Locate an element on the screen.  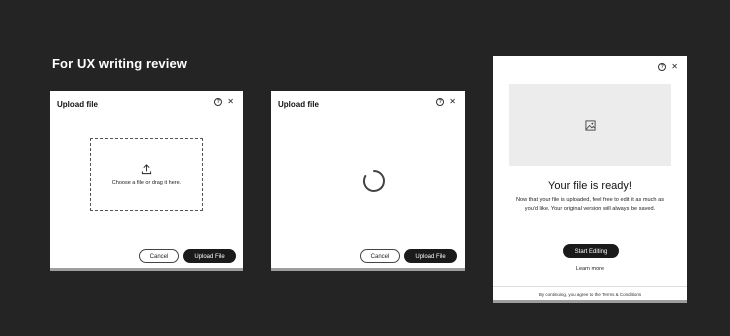
image-placeholder-icon is located at coordinates (590, 125).